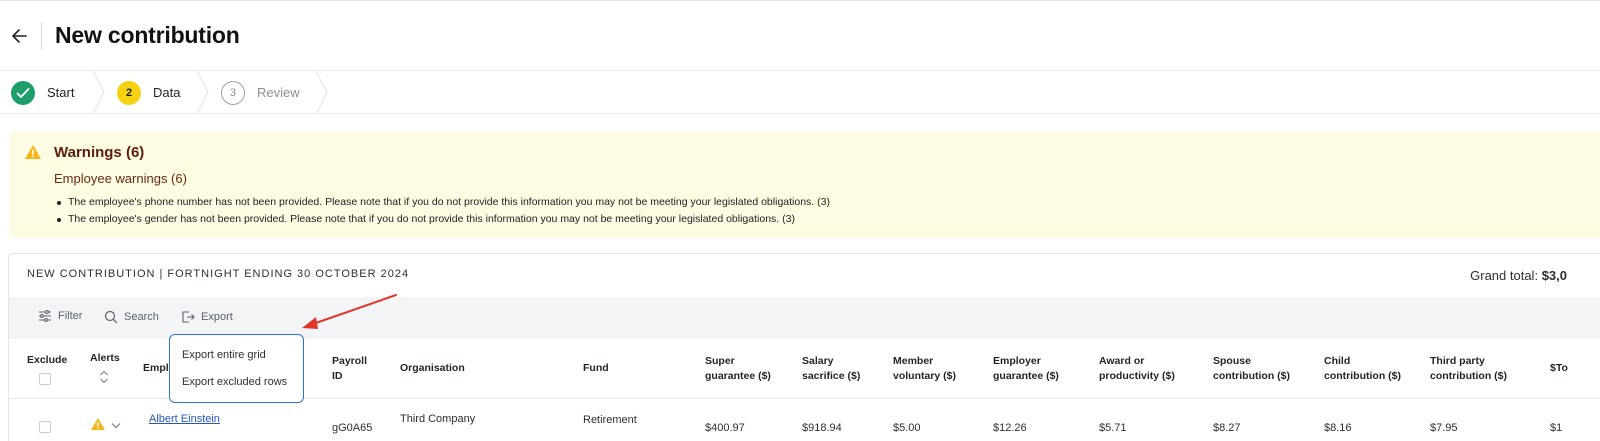 The height and width of the screenshot is (441, 1600). What do you see at coordinates (1457, 361) in the screenshot?
I see `header-line: Third party` at bounding box center [1457, 361].